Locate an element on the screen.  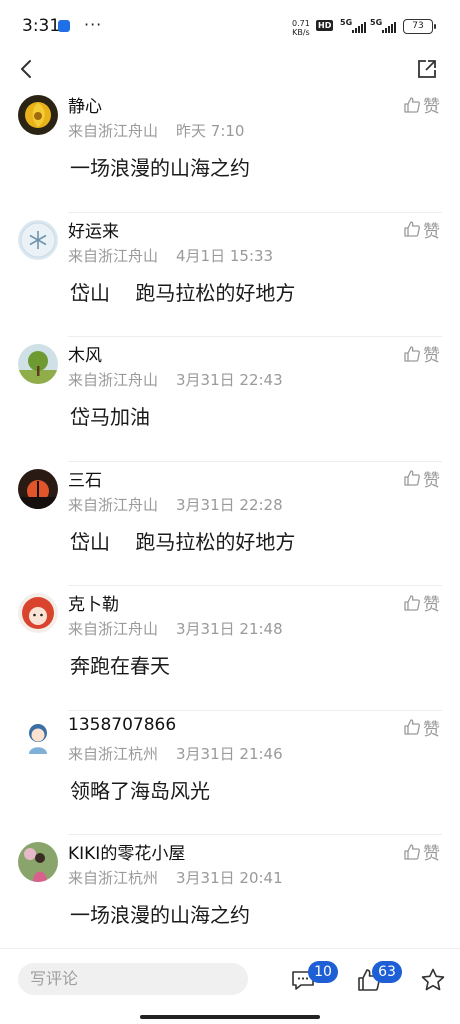
comment-meta: 来自浙江舟山 3月31日 22:43 is located at coordinates (175, 379).